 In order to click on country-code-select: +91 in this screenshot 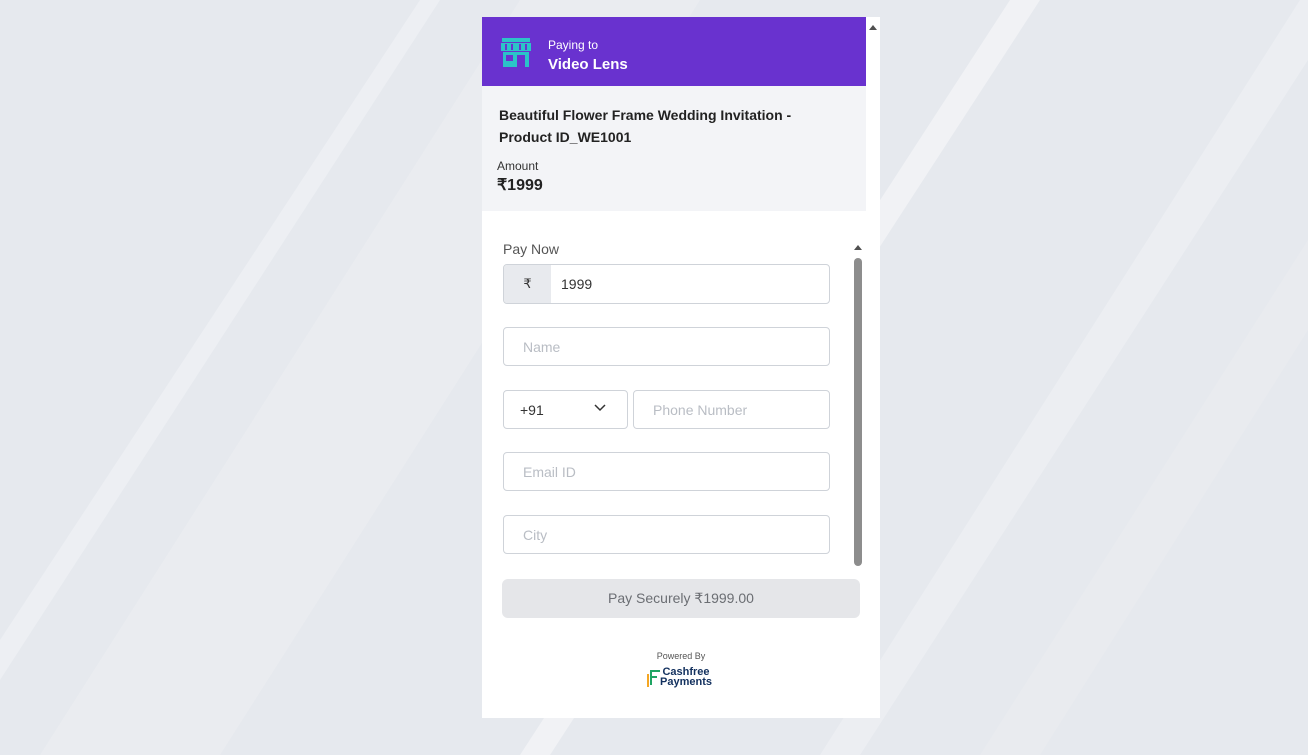, I will do `click(565, 409)`.